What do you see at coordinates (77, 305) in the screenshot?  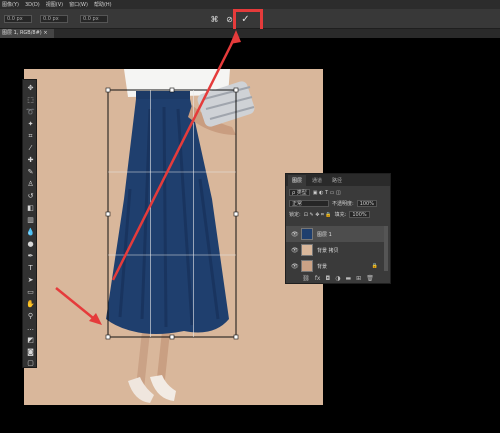 I see `annotation-arrow-to-box` at bounding box center [77, 305].